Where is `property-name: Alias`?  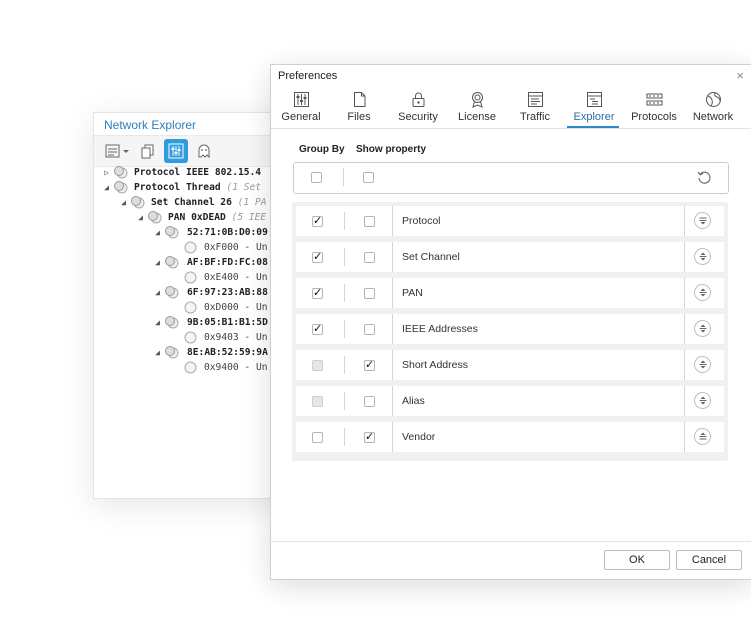 property-name: Alias is located at coordinates (413, 401).